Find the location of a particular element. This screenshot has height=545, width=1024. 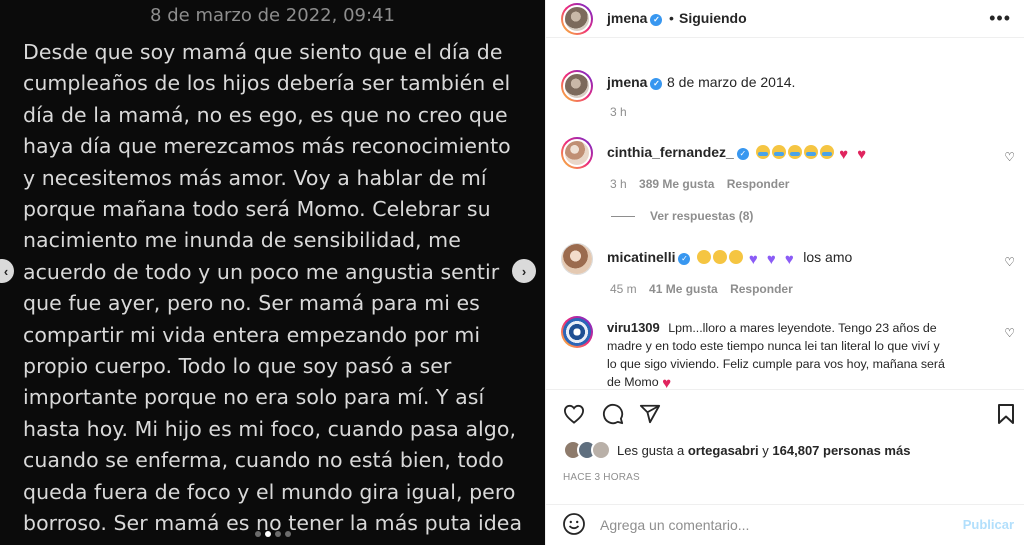

likes-count: 164,807 personas más is located at coordinates (841, 450).